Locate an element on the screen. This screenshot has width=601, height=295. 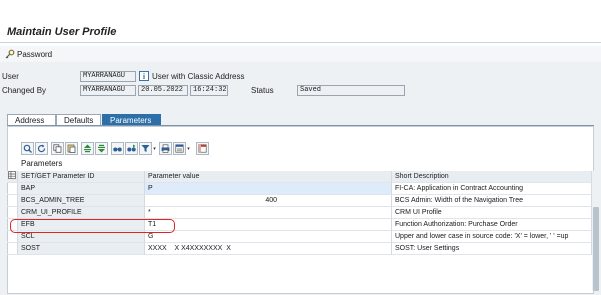
short-description-cell: CRM UI Profile is located at coordinates (492, 213).